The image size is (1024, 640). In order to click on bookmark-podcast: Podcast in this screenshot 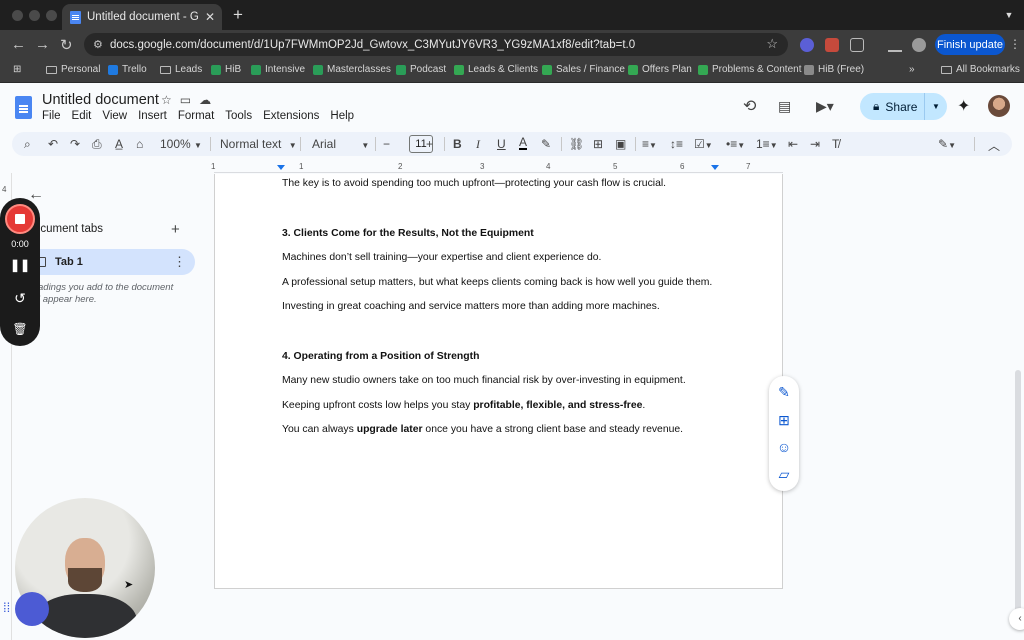, I will do `click(421, 69)`.